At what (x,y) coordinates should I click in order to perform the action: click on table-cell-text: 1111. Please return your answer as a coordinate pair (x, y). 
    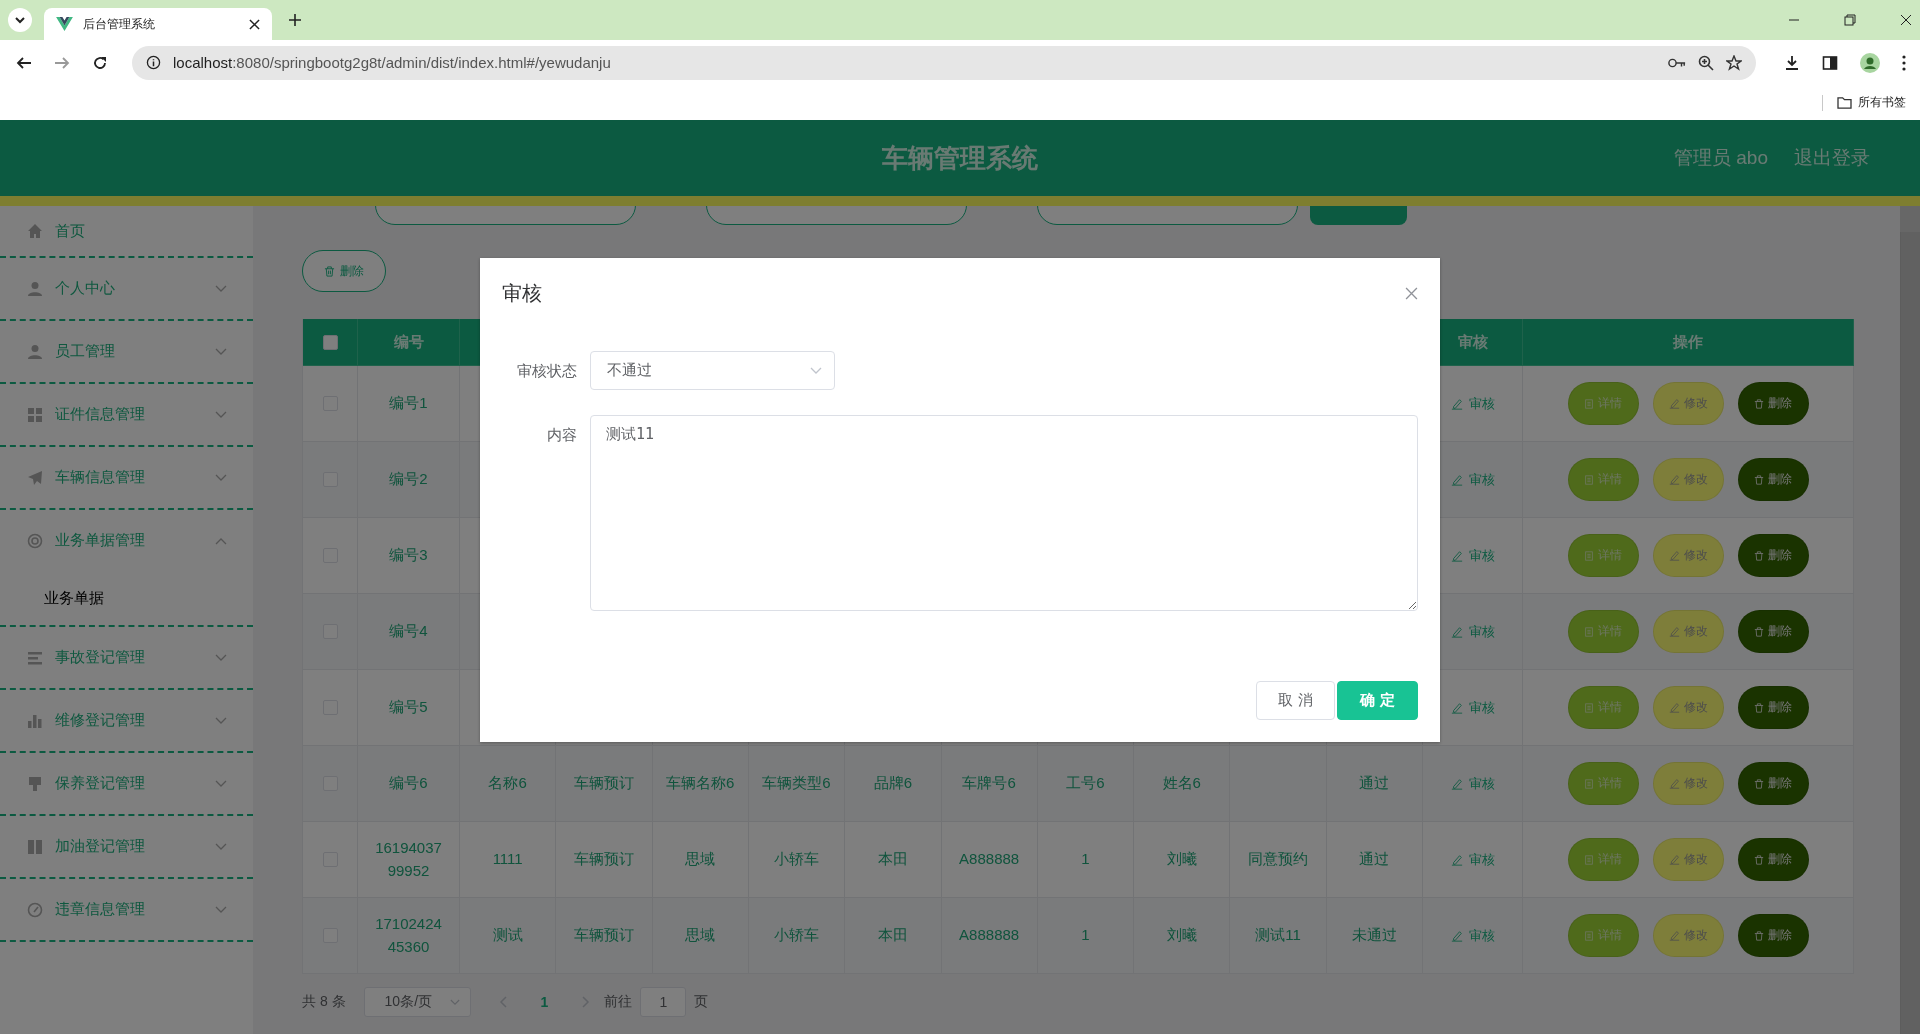
    Looking at the image, I should click on (507, 859).